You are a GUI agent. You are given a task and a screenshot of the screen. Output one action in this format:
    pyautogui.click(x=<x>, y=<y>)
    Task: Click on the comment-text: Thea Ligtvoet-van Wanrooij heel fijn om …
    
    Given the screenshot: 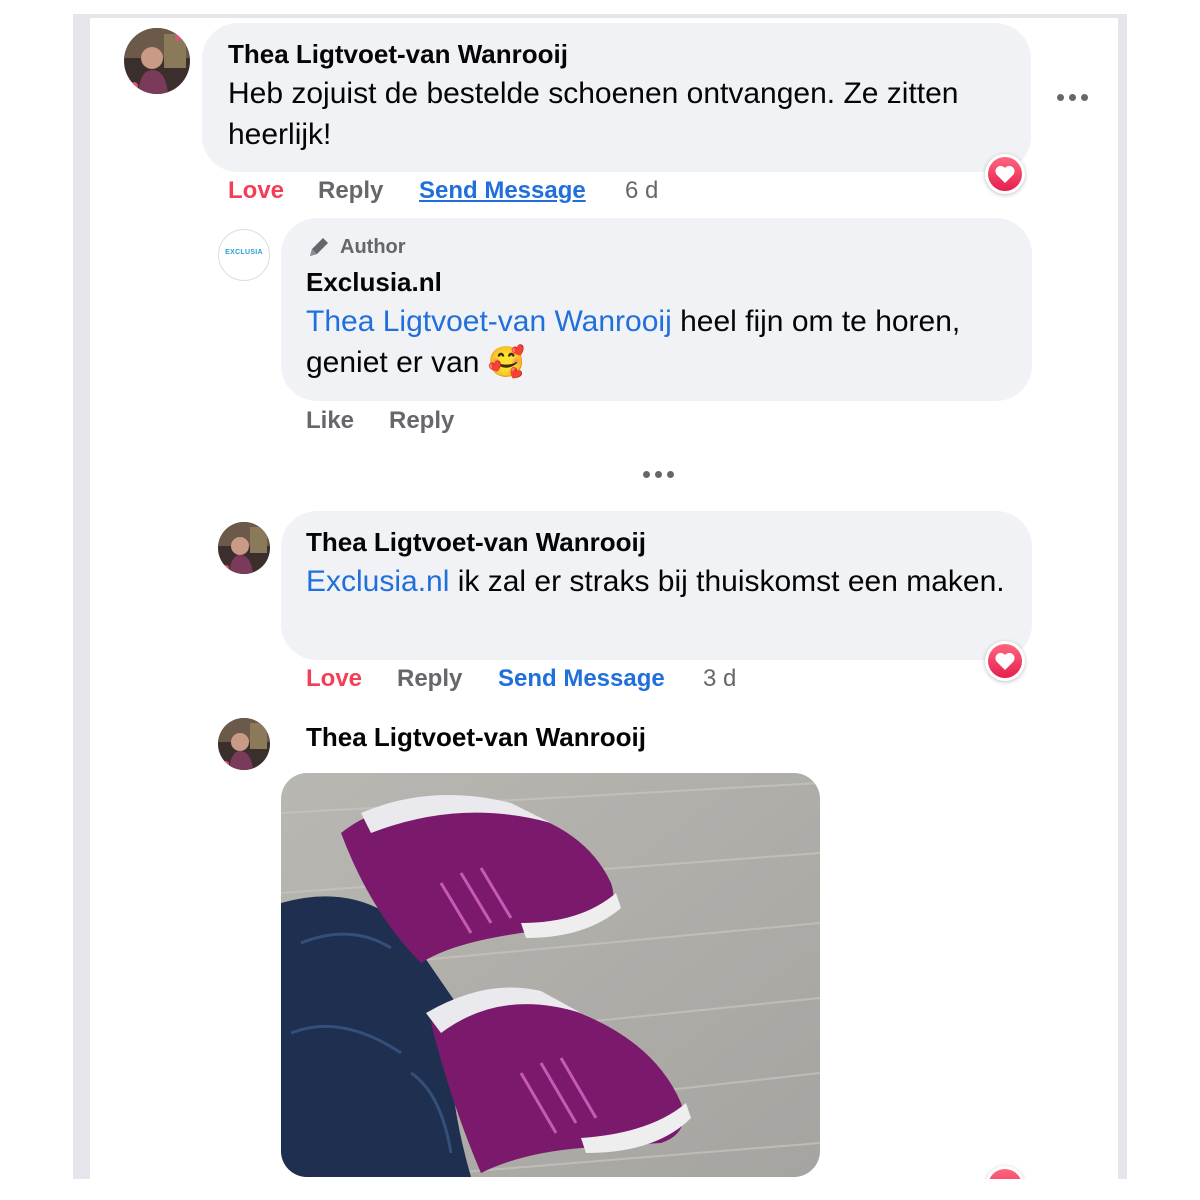 What is the action you would take?
    pyautogui.click(x=661, y=342)
    